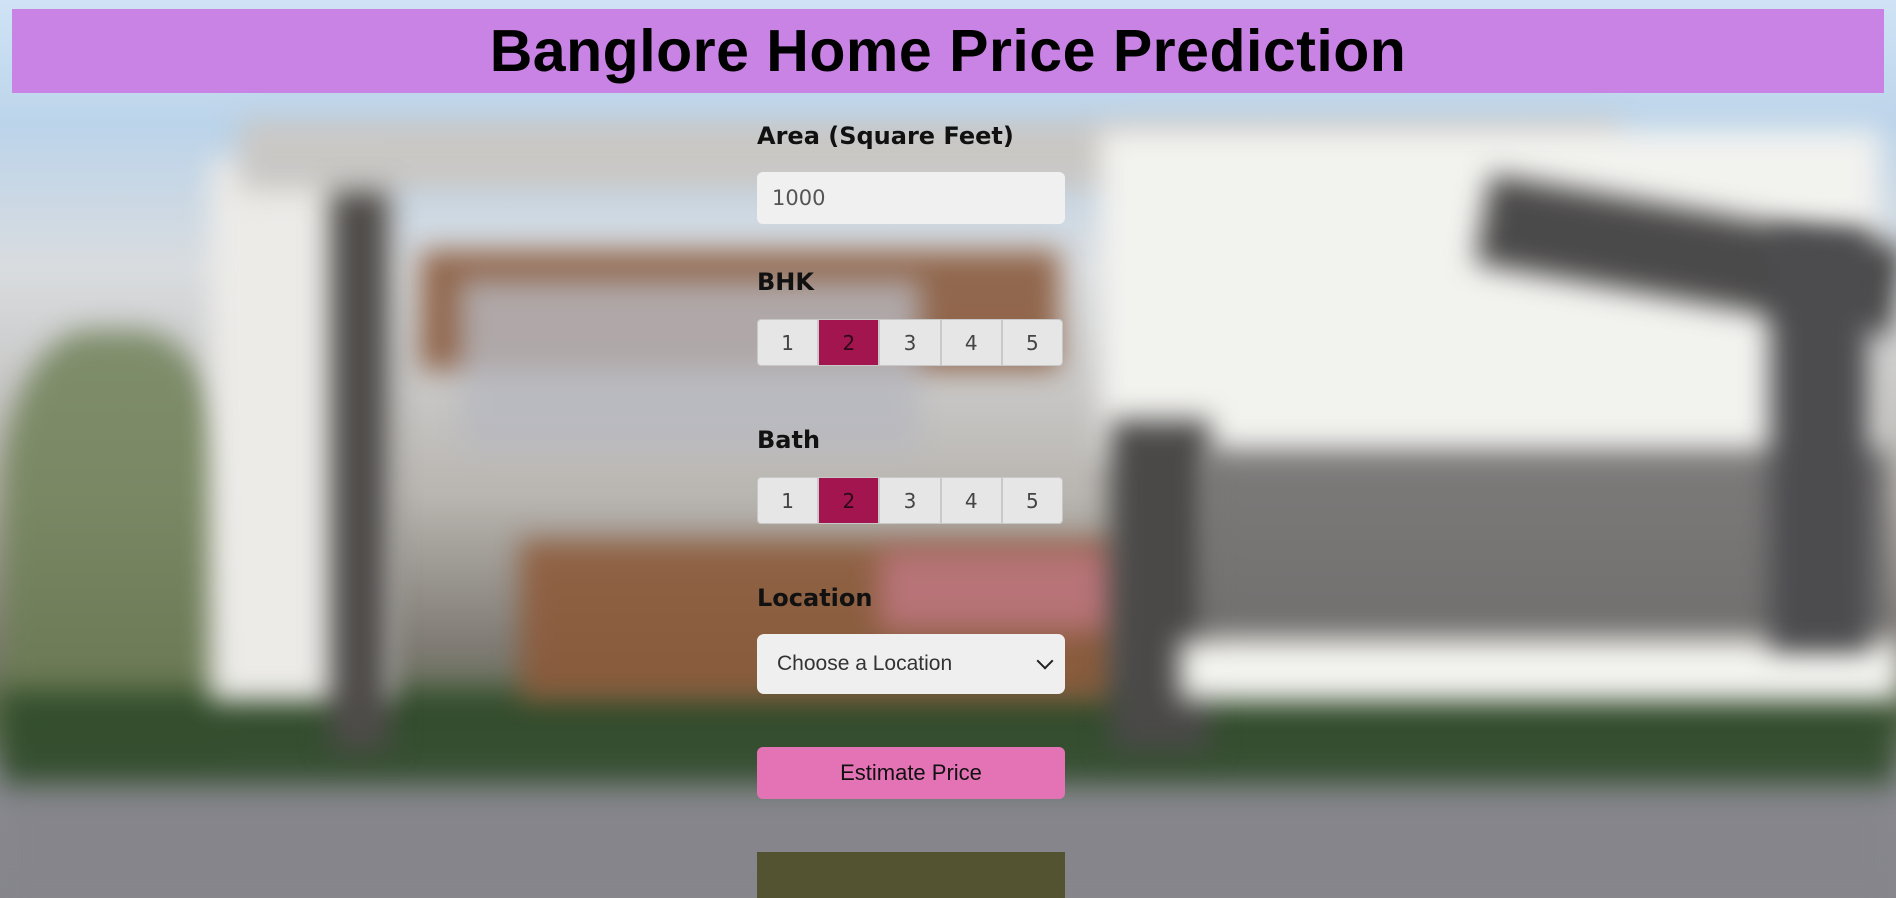 Image resolution: width=1896 pixels, height=898 pixels. I want to click on bath-option-4: 4, so click(972, 500).